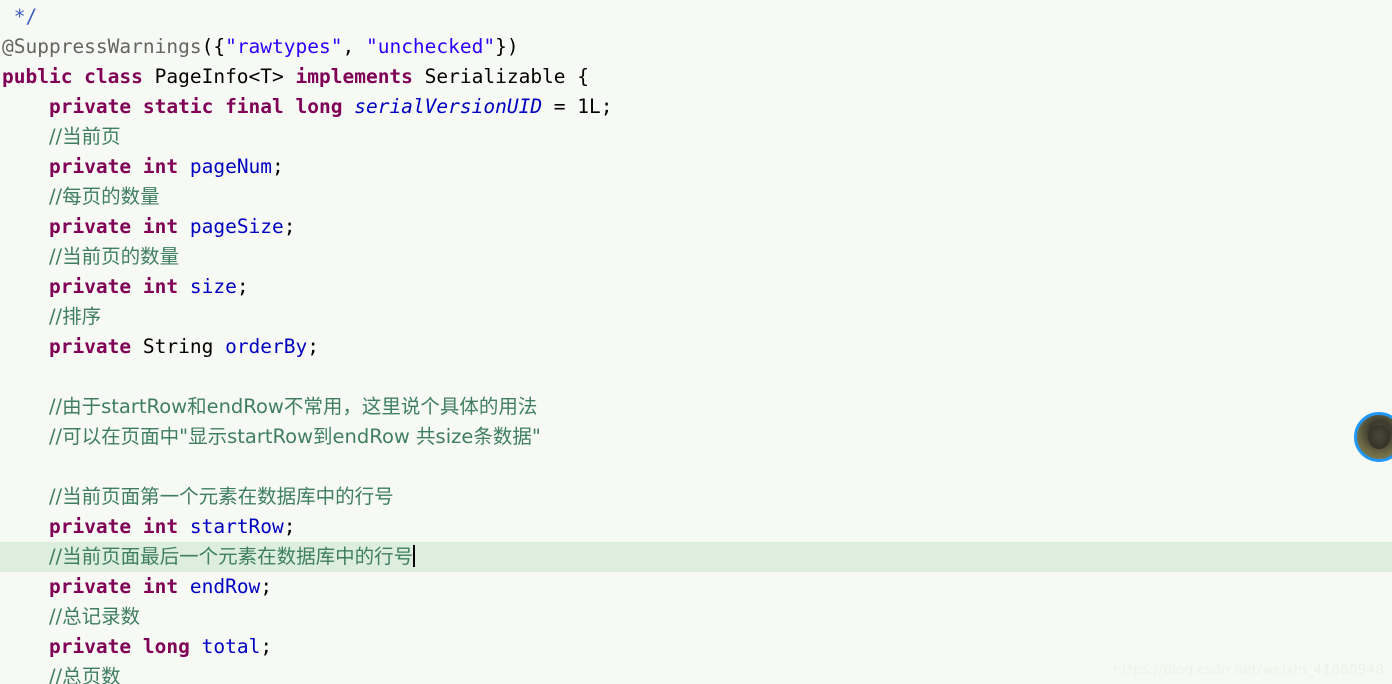  I want to click on code-token: //总记录数, so click(94, 616).